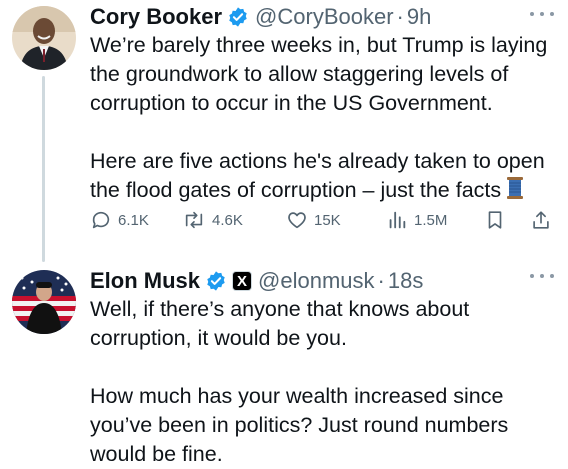  What do you see at coordinates (397, 220) in the screenshot?
I see `views-chart-icon` at bounding box center [397, 220].